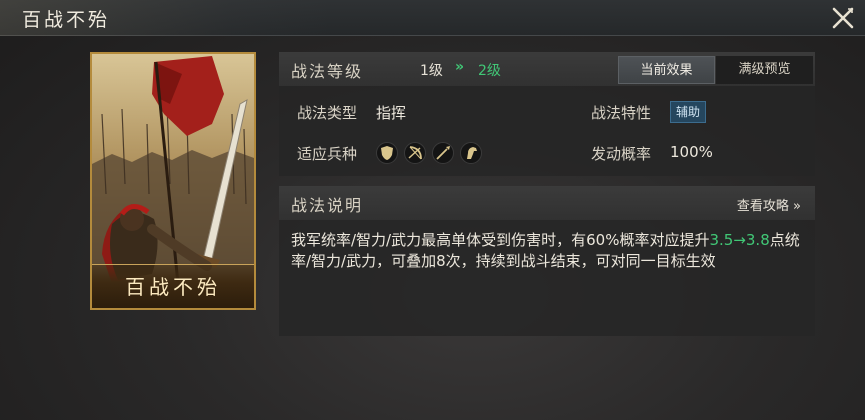  I want to click on description-title: 战法说明, so click(327, 205).